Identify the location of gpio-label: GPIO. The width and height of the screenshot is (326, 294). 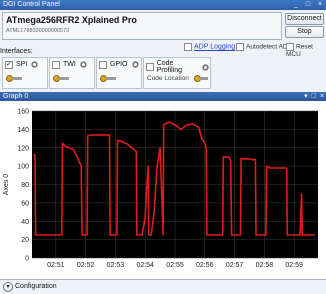
(119, 64).